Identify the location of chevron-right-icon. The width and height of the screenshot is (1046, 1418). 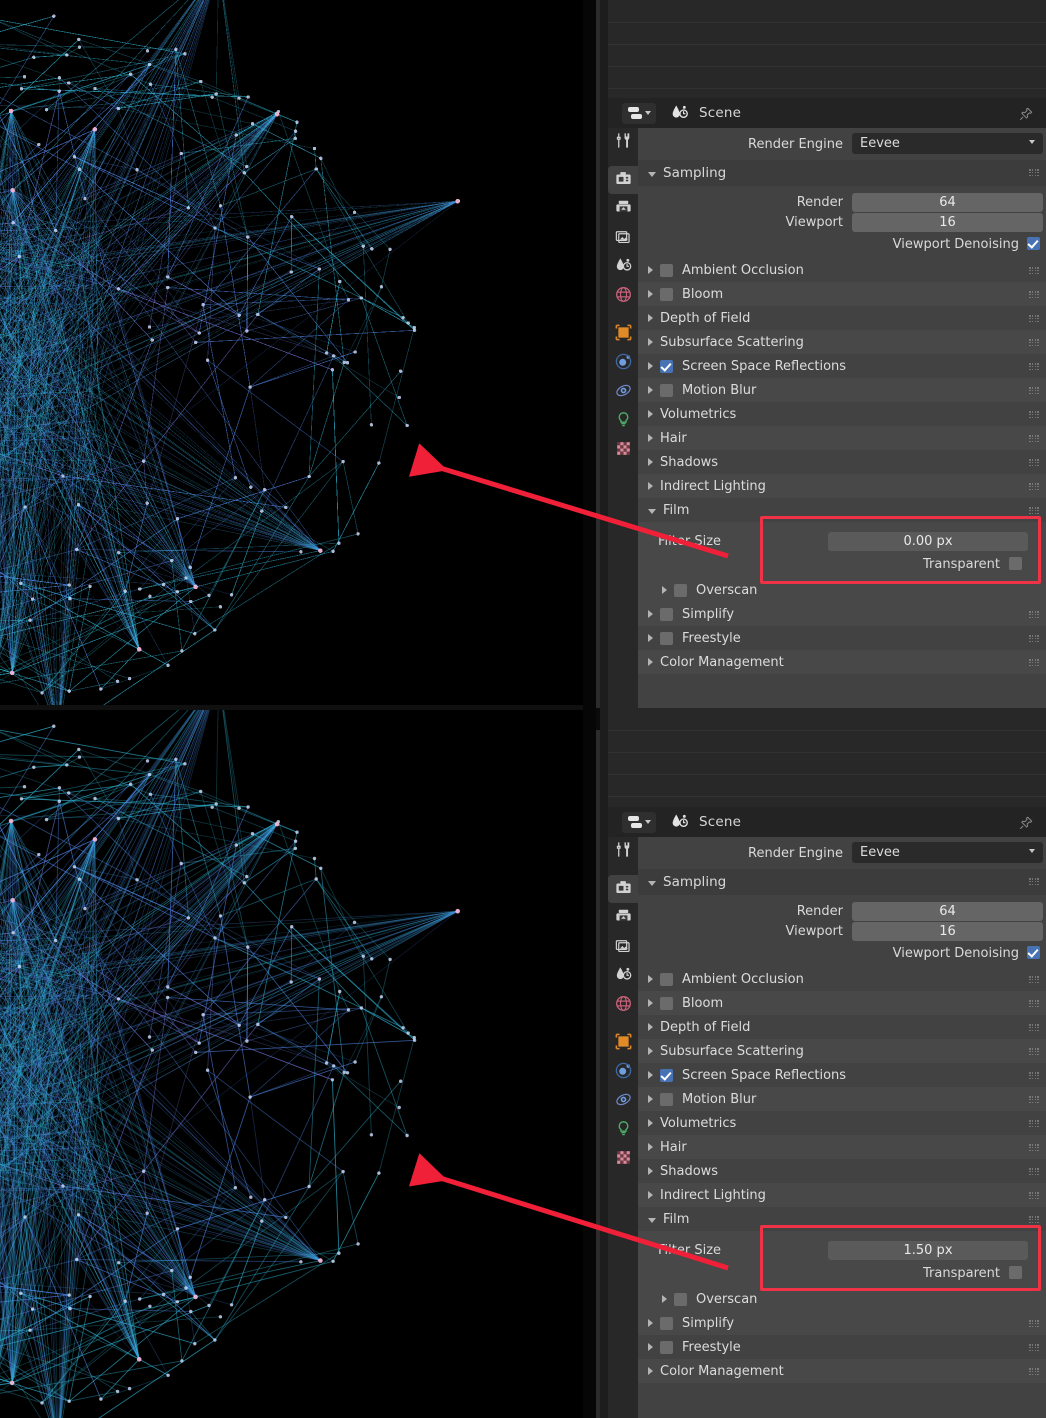
(650, 1027).